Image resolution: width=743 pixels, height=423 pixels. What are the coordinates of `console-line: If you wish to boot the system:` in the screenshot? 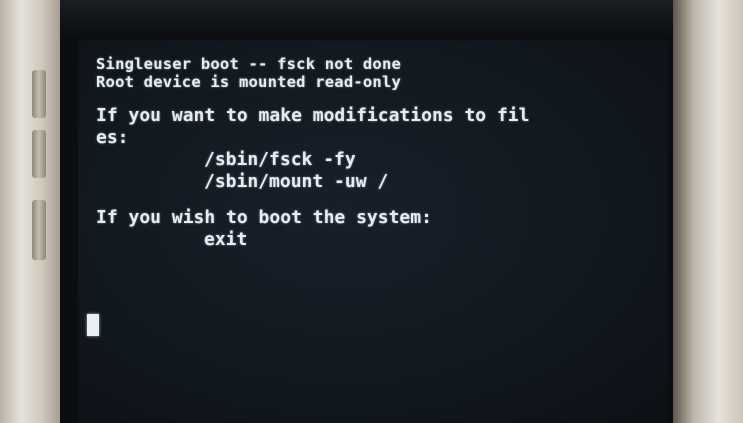 It's located at (264, 217).